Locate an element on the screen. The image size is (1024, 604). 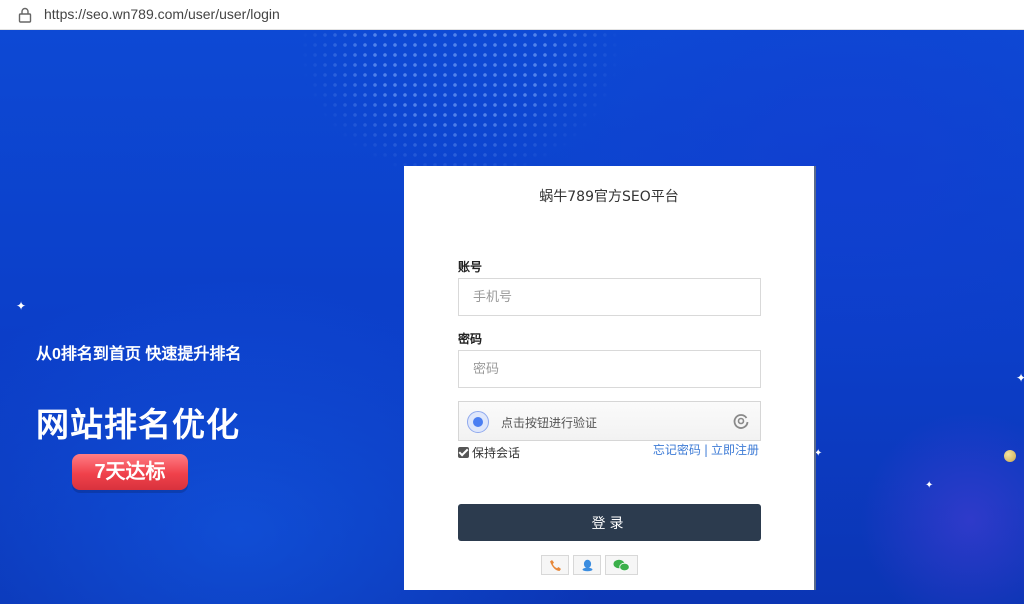
browser-address-bar: https://seo.wn789.com/user/user/login is located at coordinates (512, 15).